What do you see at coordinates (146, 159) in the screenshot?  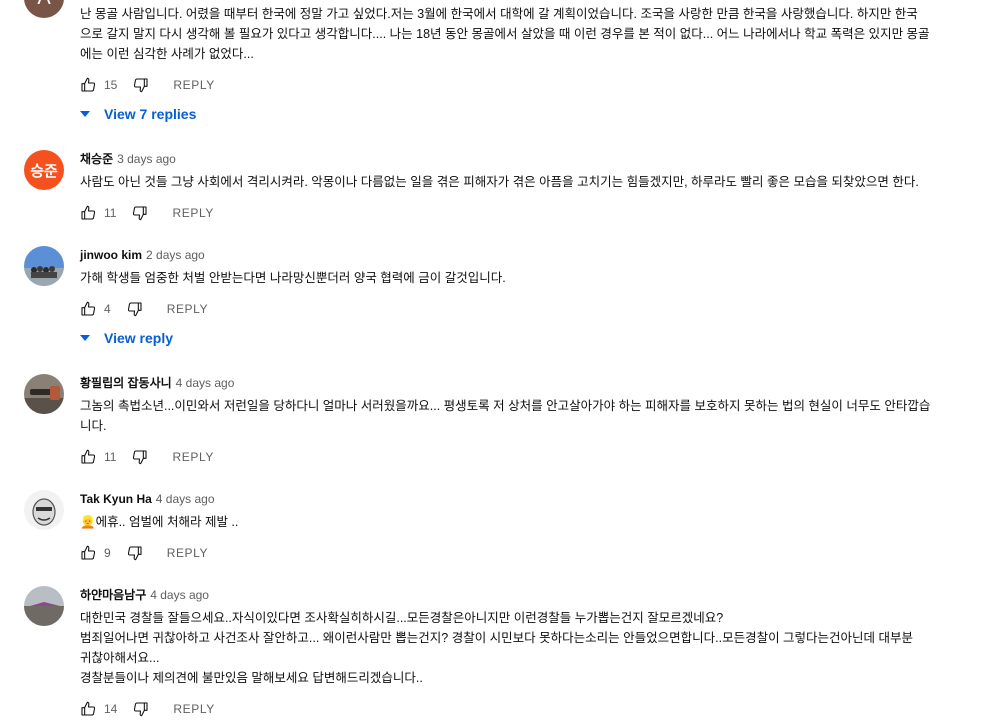 I see `comment-time: 3 days ago` at bounding box center [146, 159].